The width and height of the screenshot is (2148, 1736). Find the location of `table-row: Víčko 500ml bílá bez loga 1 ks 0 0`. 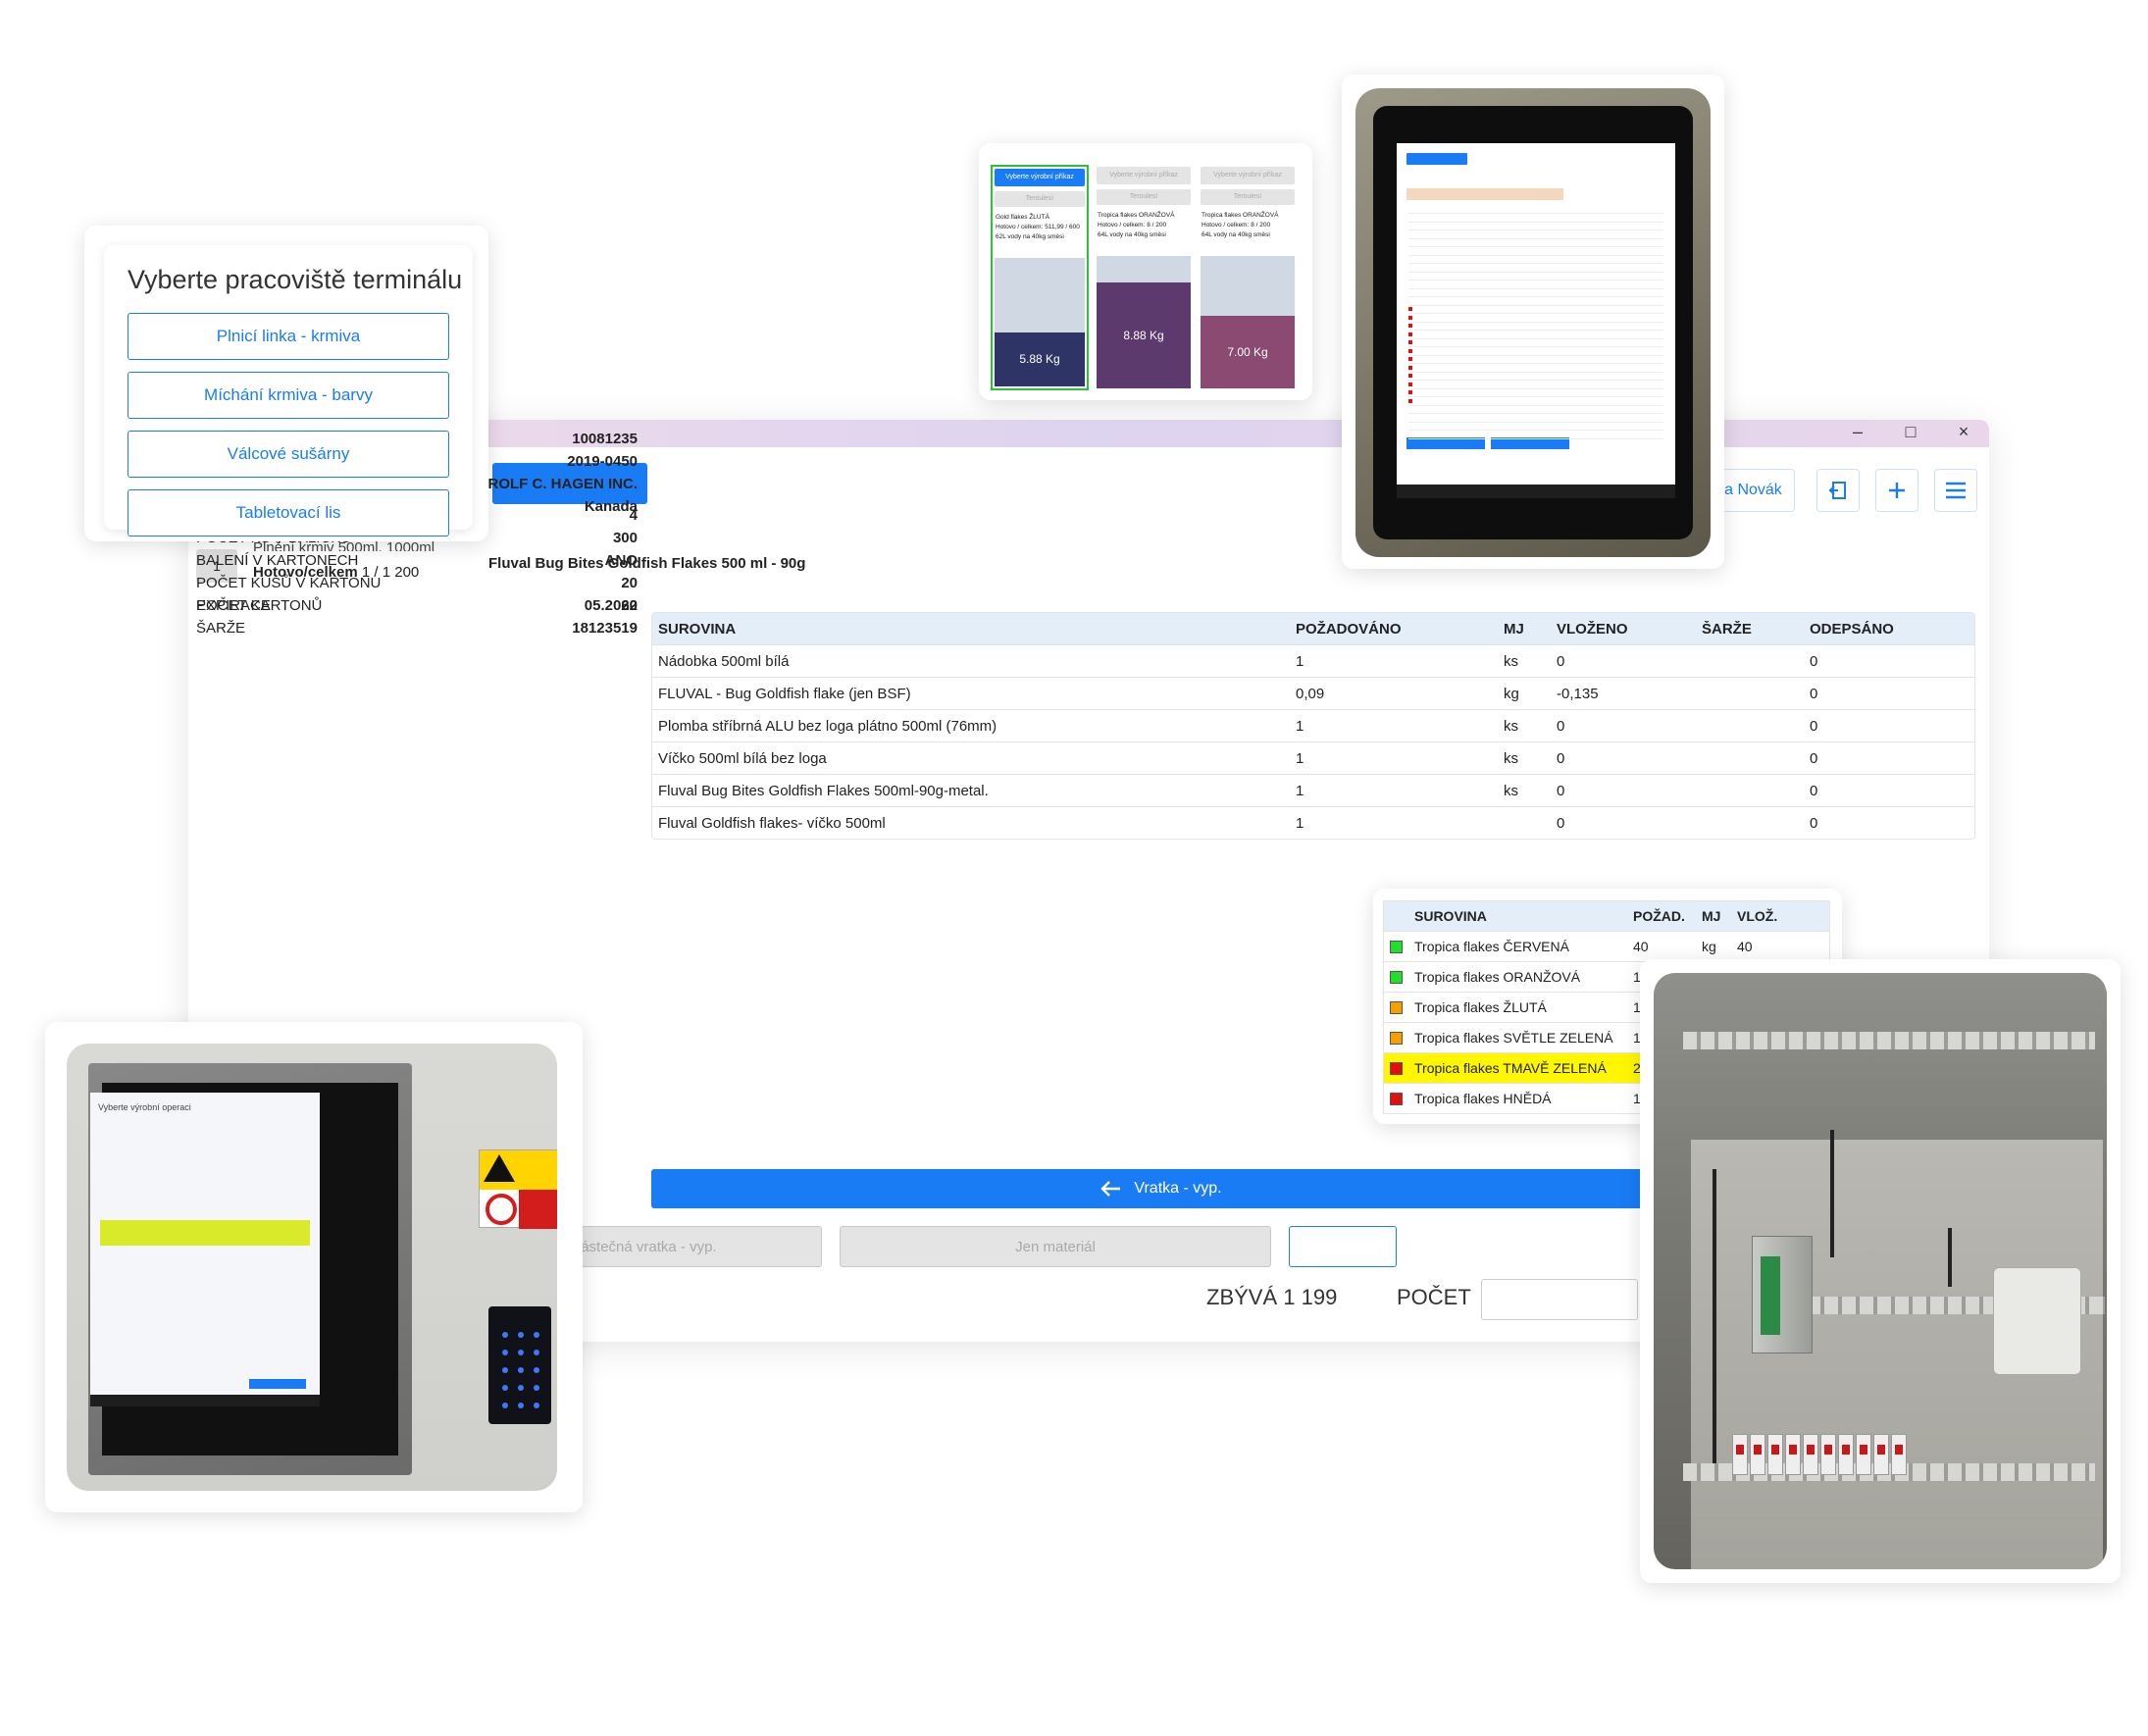

table-row: Víčko 500ml bílá bez loga 1 ks 0 0 is located at coordinates (1313, 758).